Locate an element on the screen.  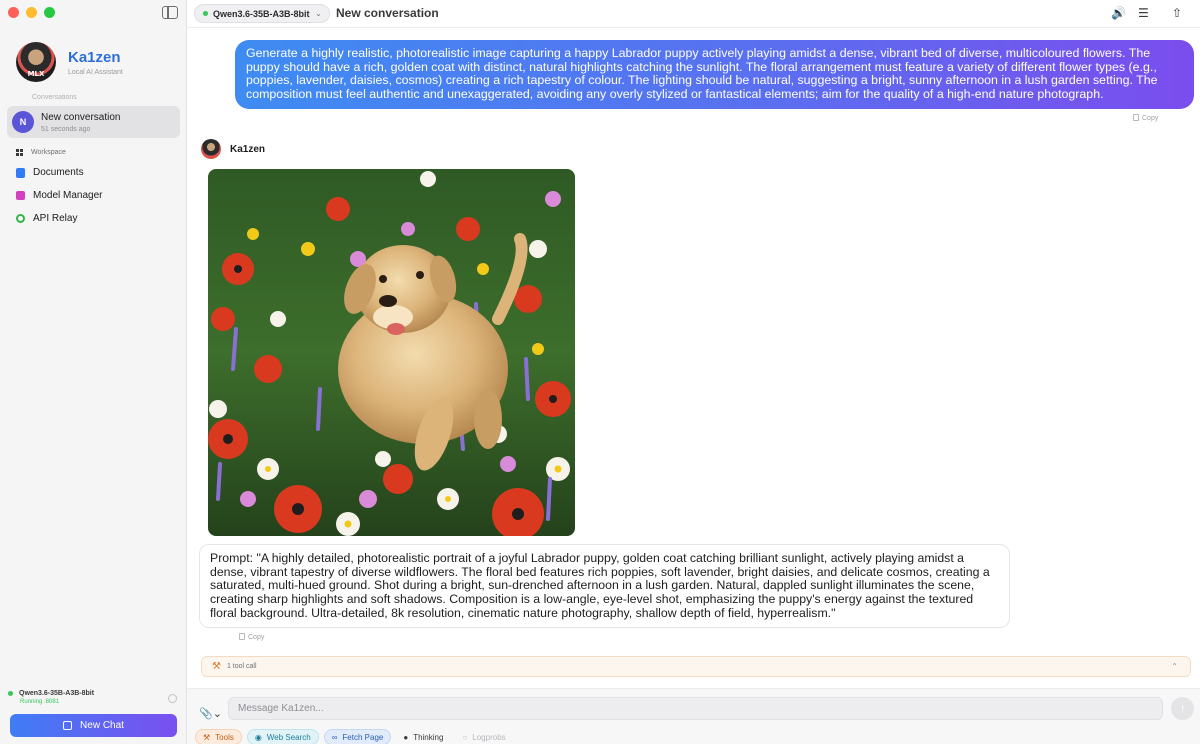
document-icon is located at coordinates (20, 172).